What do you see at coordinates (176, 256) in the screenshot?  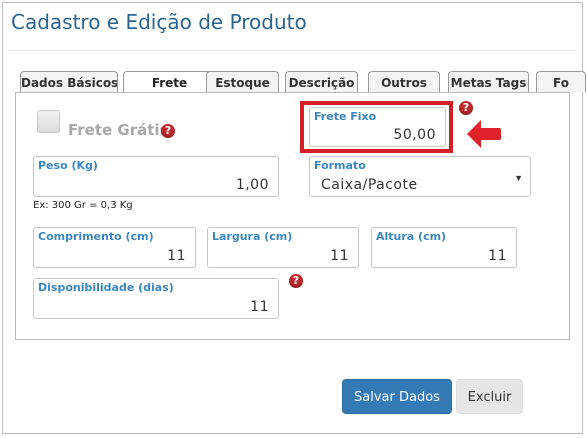 I see `comprimento-value: 11` at bounding box center [176, 256].